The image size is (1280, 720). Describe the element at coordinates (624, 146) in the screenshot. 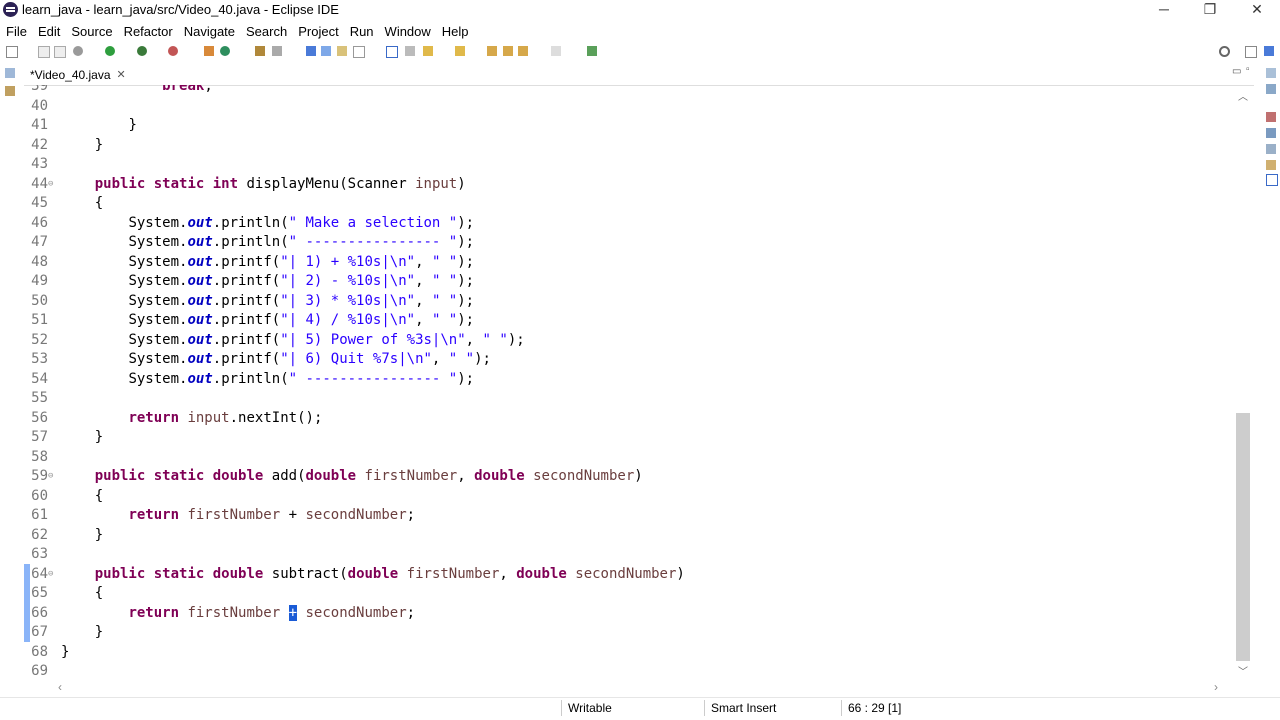

I see `code-line: 42 }` at that location.